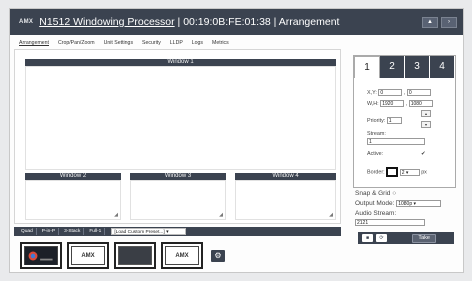  Describe the element at coordinates (373, 103) in the screenshot. I see `wh-label: W,H:` at that location.